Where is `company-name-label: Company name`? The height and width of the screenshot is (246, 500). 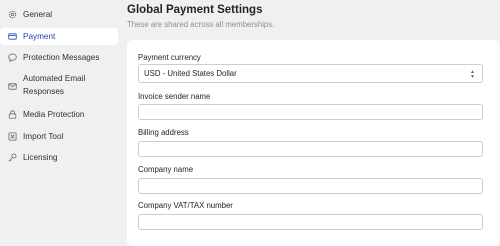 company-name-label: Company name is located at coordinates (166, 169).